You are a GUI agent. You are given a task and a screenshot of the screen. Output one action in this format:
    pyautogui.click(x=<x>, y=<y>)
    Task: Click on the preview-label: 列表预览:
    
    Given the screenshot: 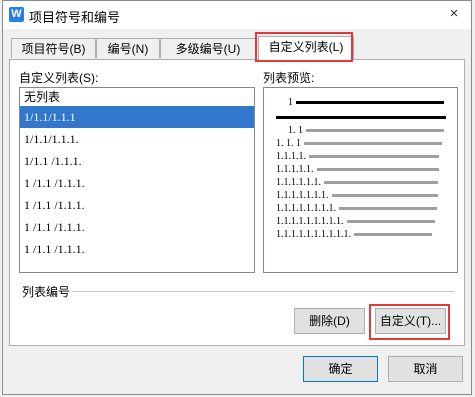 What is the action you would take?
    pyautogui.click(x=289, y=78)
    